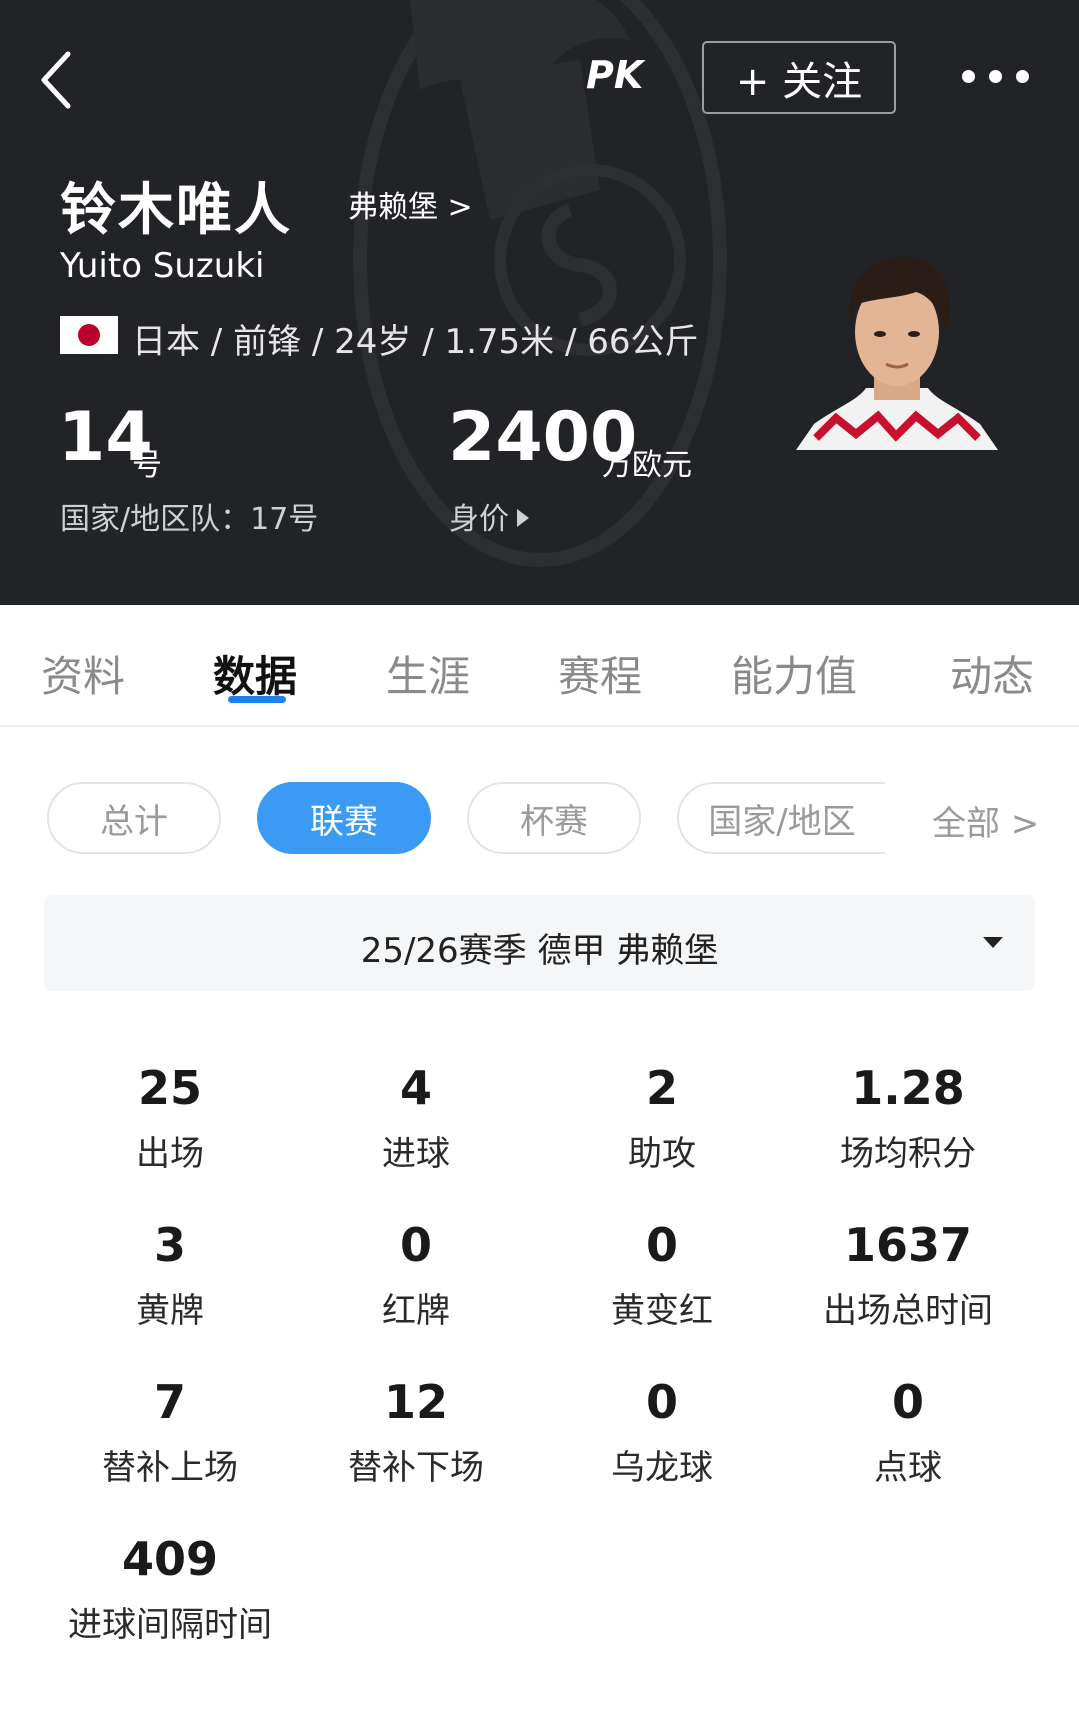 This screenshot has height=1719, width=1079. I want to click on club-link: 弗赖堡 >, so click(410, 204).